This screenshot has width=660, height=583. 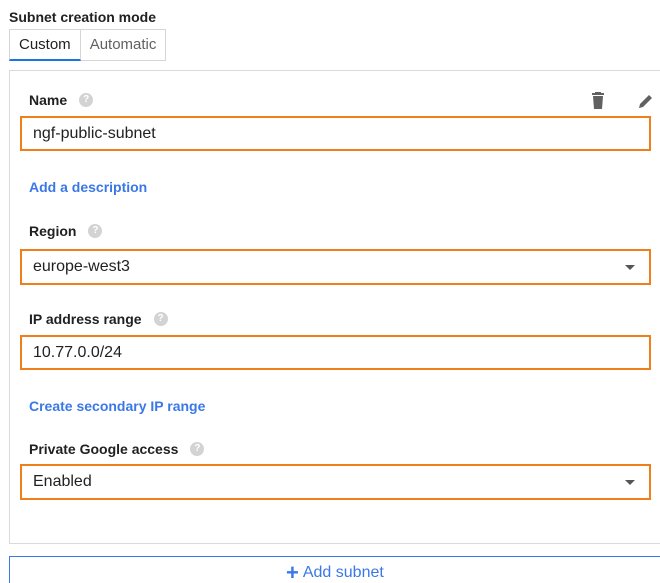 I want to click on region-label: Region, so click(x=53, y=231).